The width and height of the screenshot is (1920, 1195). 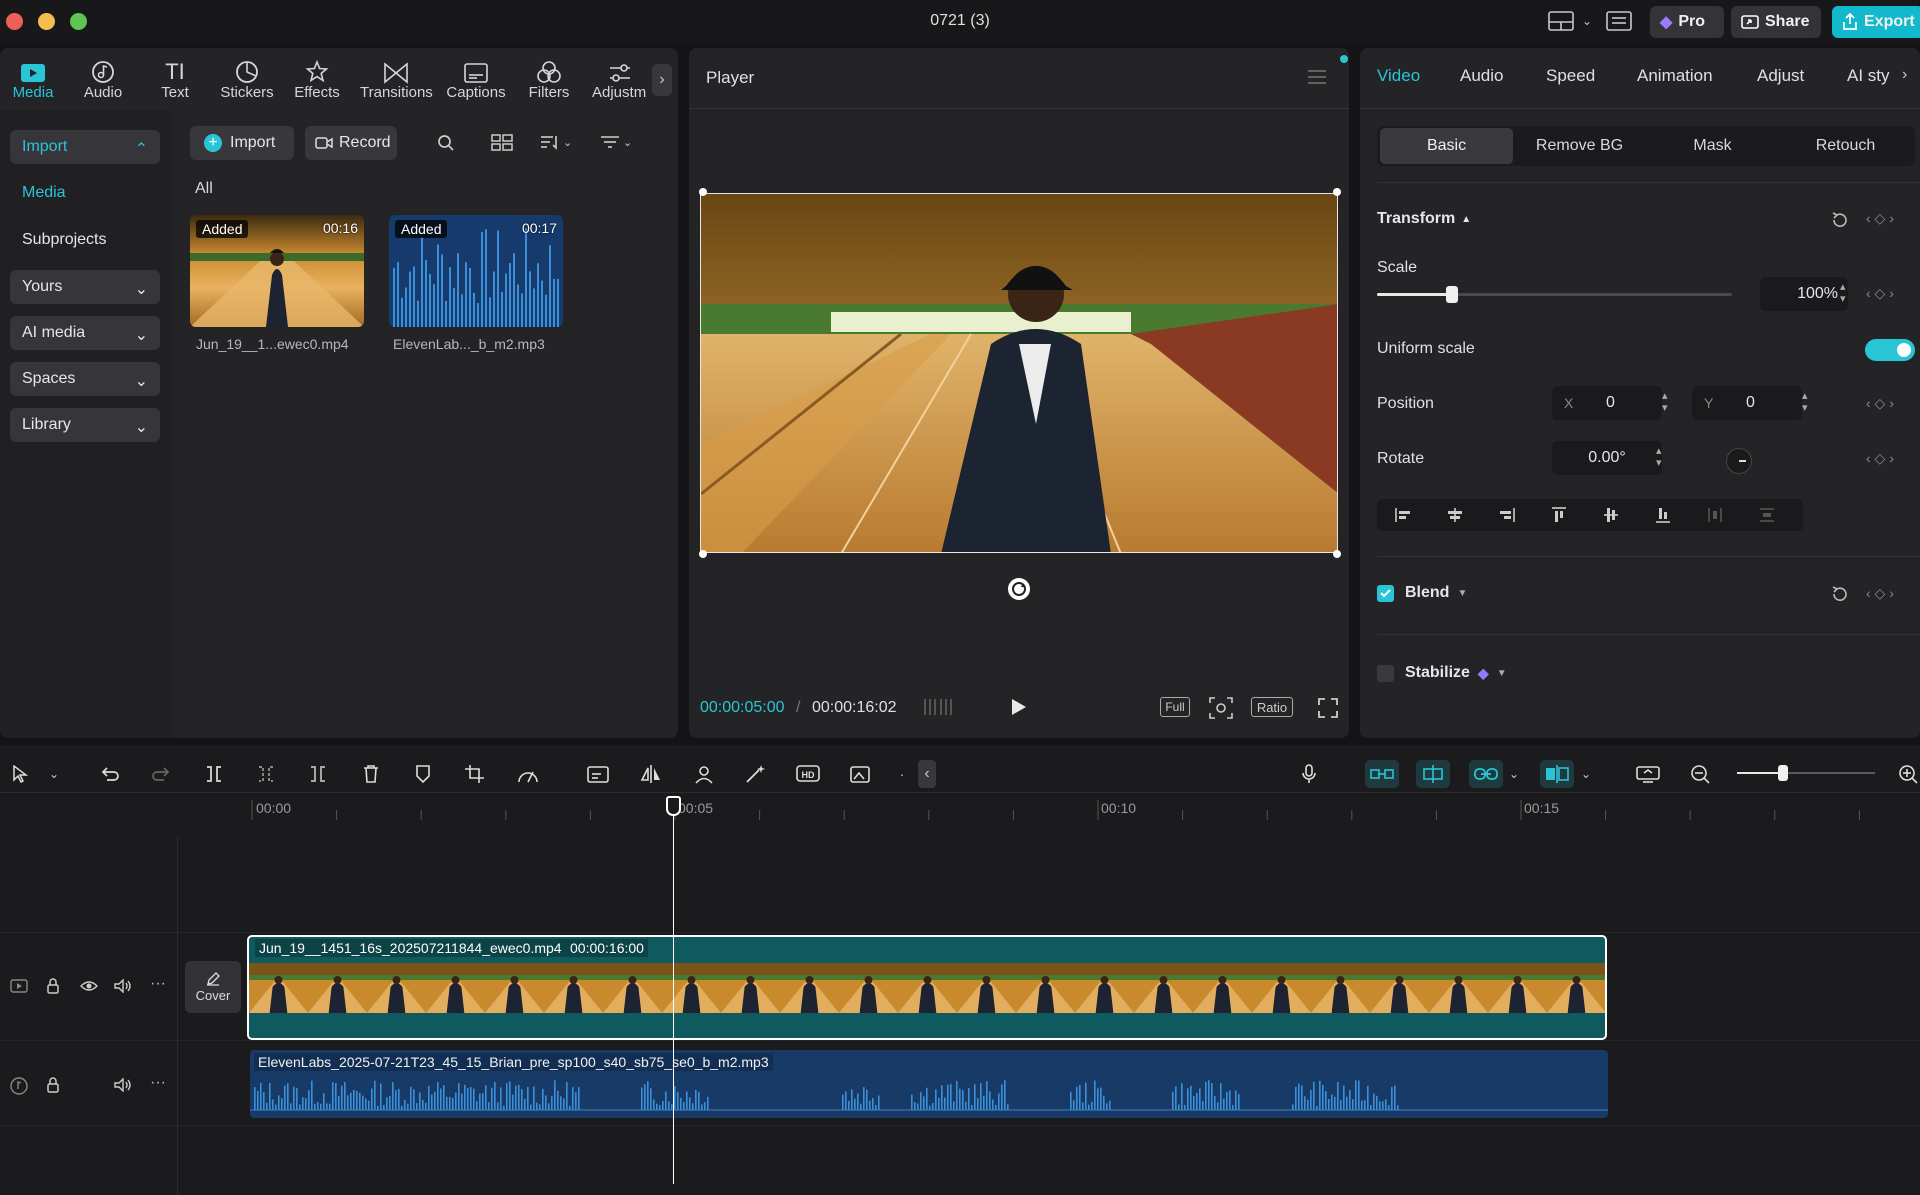 What do you see at coordinates (1085, 808) in the screenshot?
I see `timeline-ruler` at bounding box center [1085, 808].